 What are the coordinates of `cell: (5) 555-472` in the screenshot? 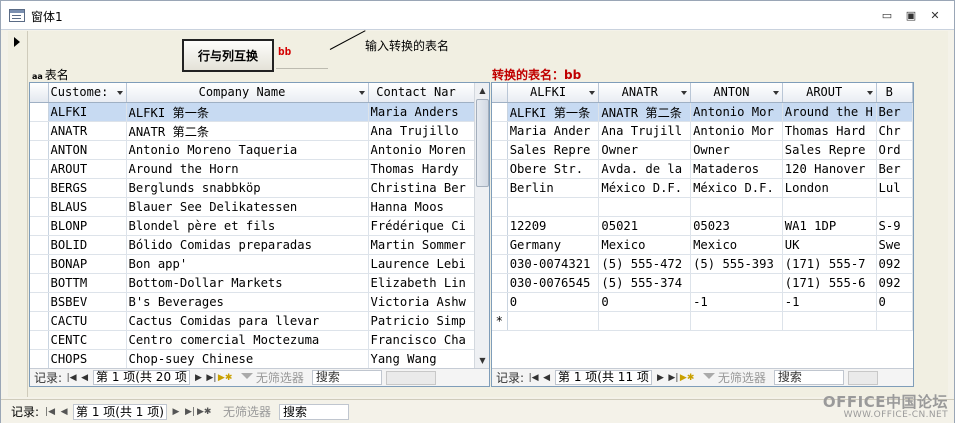 It's located at (645, 264).